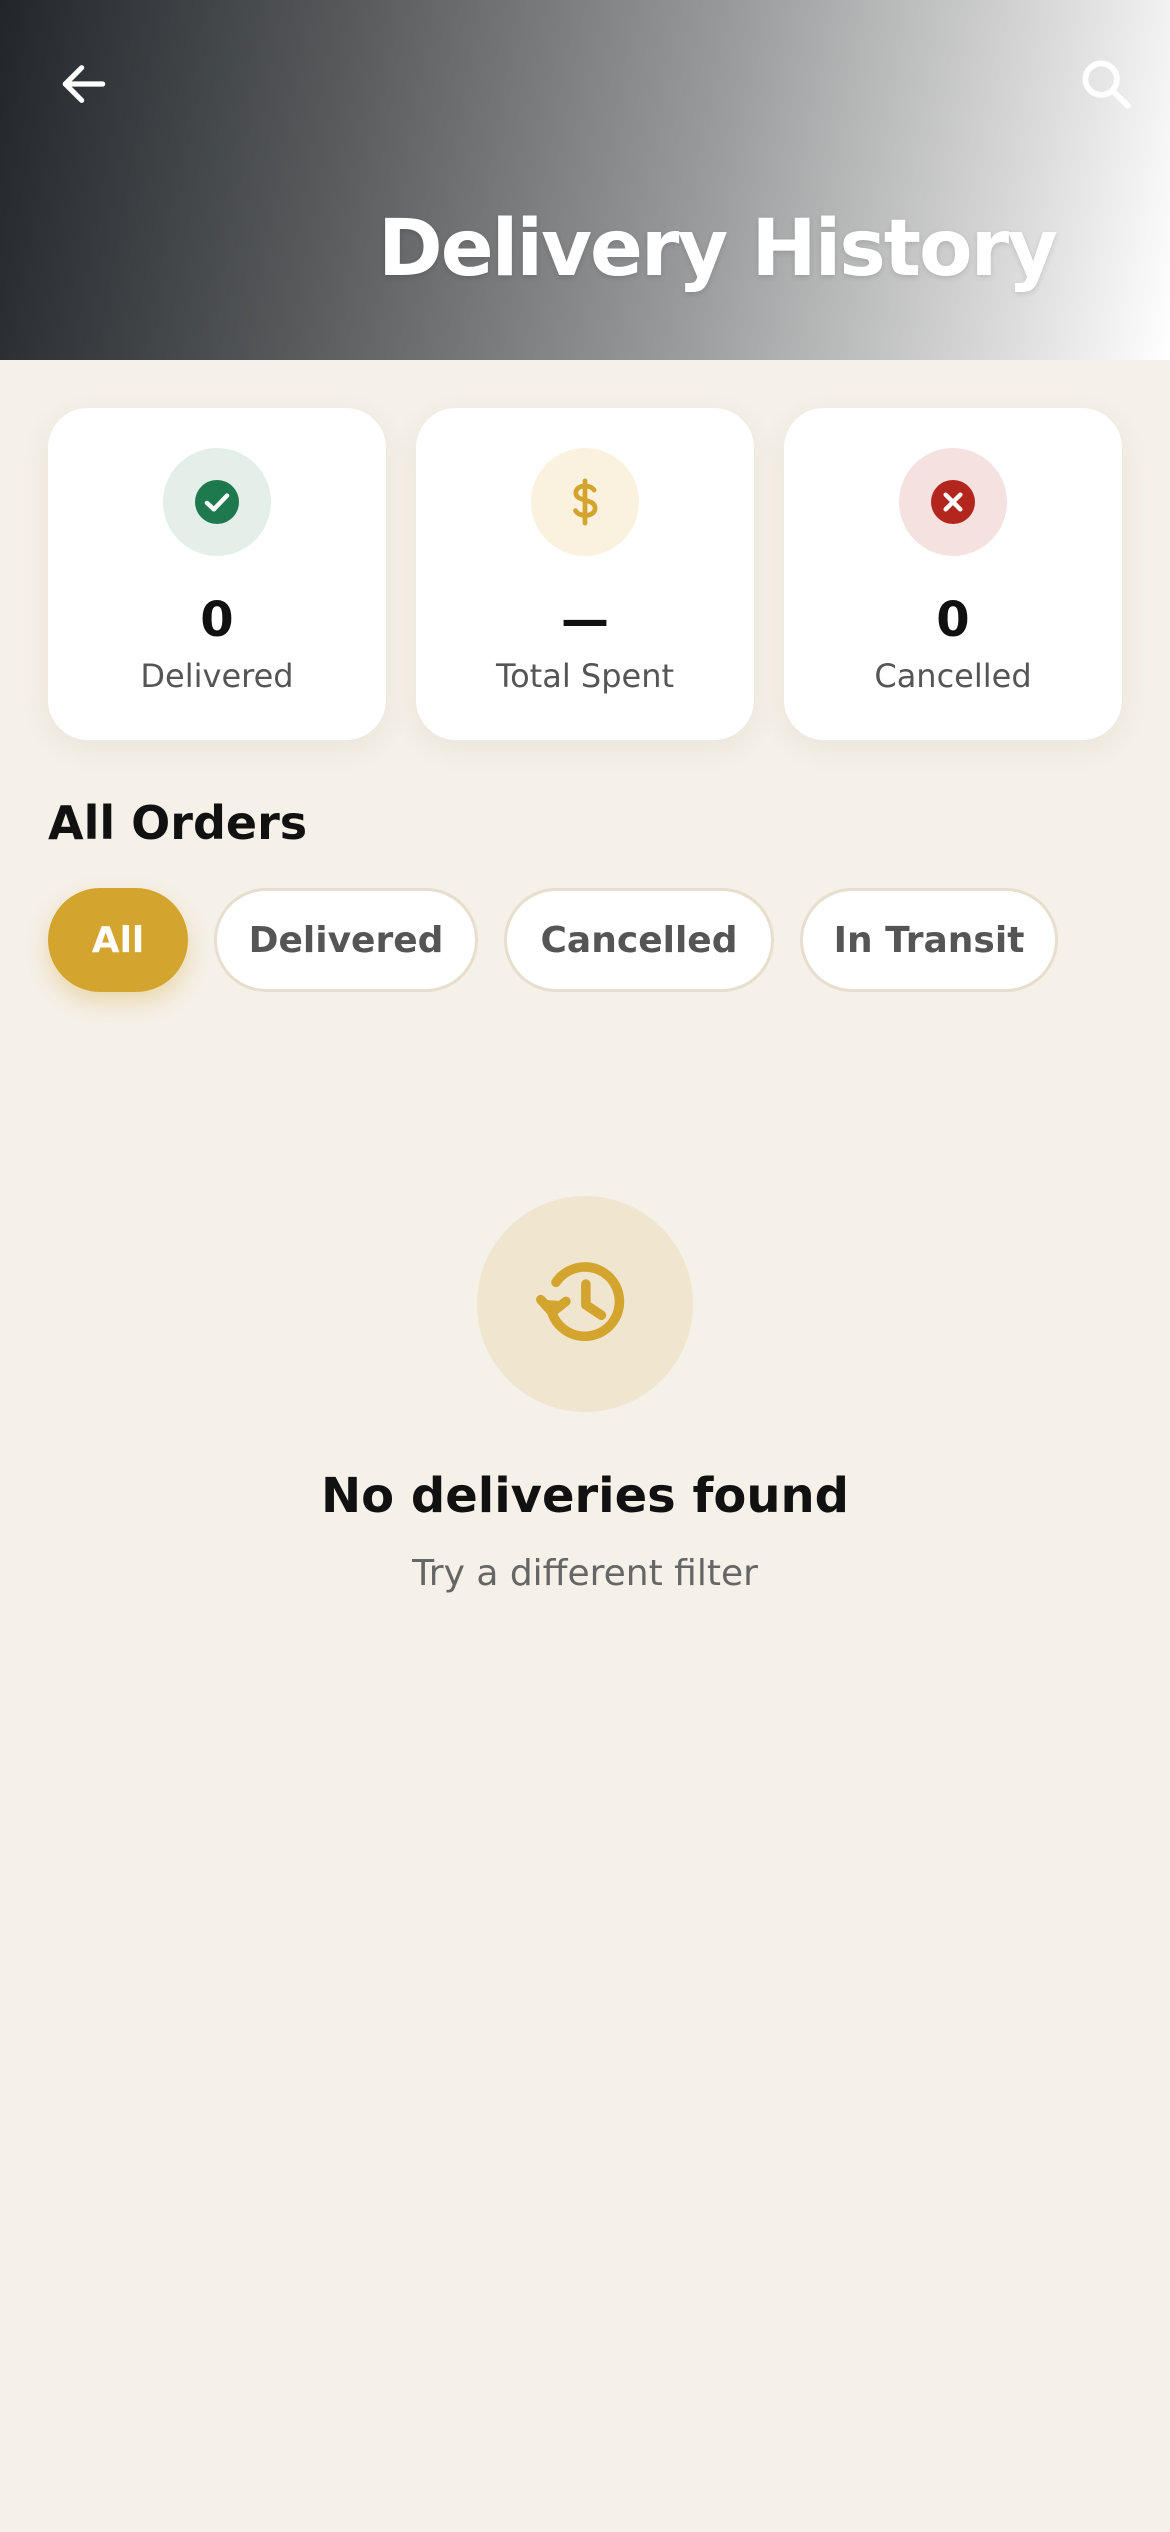  I want to click on stat-card-delivered: 0 Delivered, so click(217, 574).